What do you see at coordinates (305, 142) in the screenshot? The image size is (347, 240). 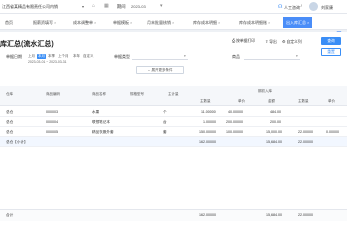 I see `subtotal-qty2: 22.00000` at bounding box center [305, 142].